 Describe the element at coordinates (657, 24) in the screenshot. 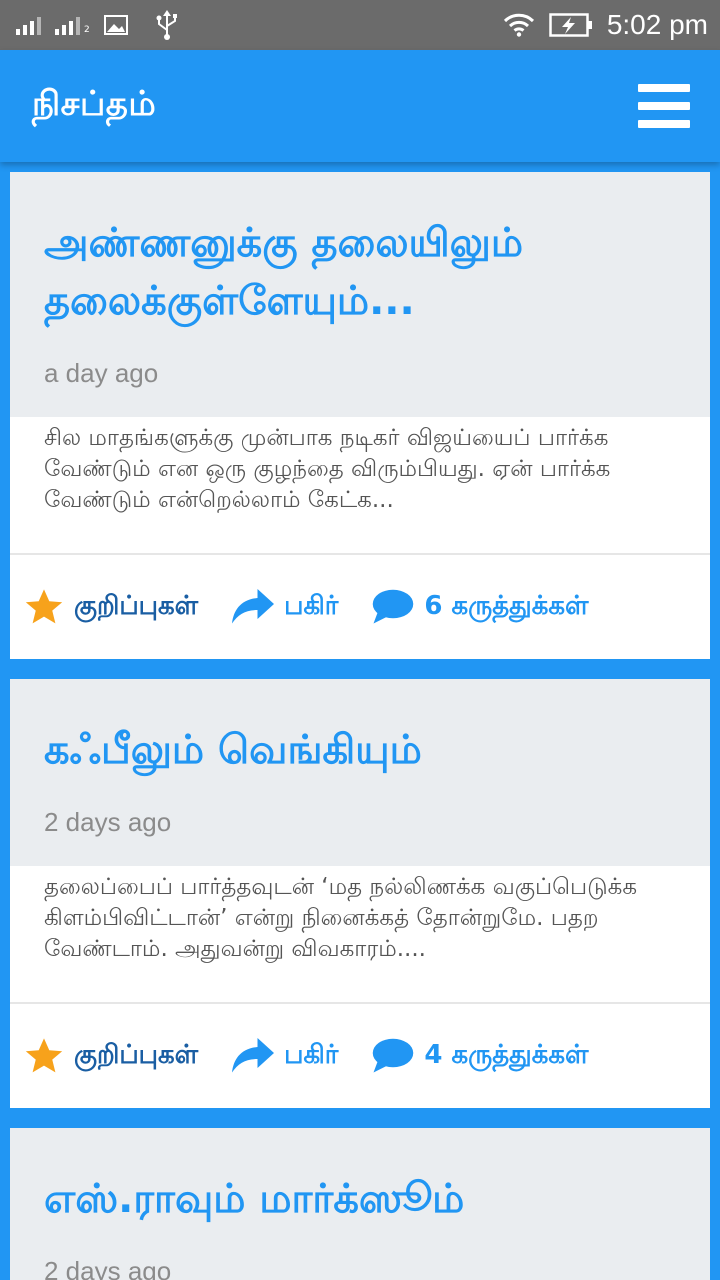

I see `status-time: 5:02 pm` at that location.